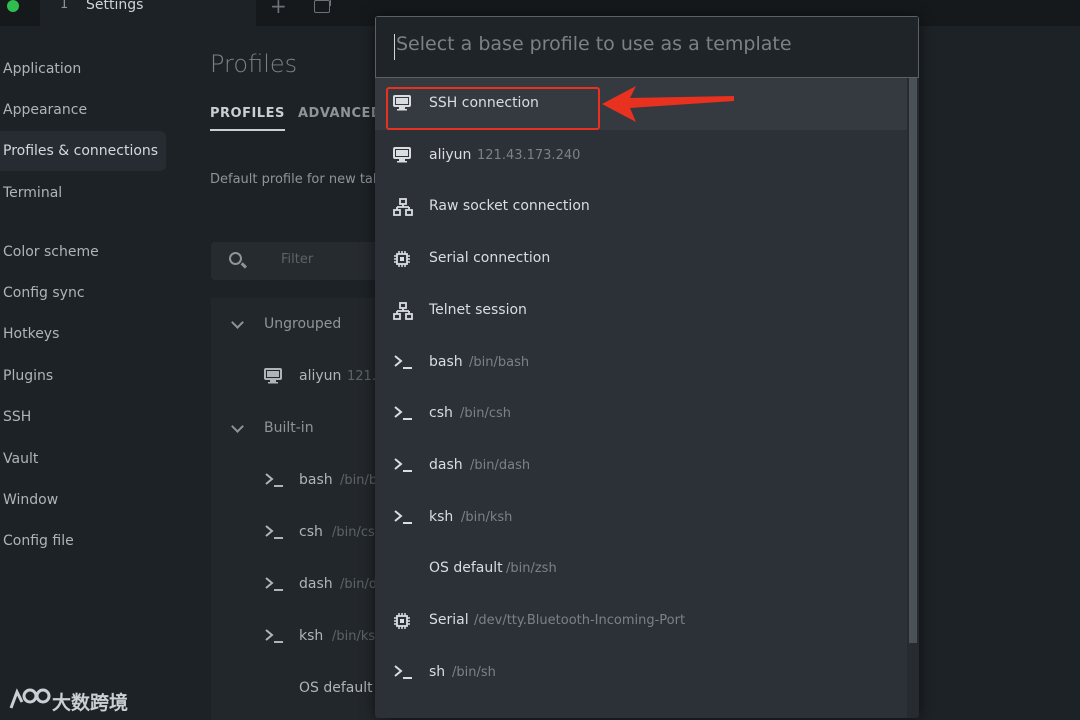 This screenshot has height=720, width=1080. Describe the element at coordinates (13, 6) in the screenshot. I see `status-dot-icon` at that location.